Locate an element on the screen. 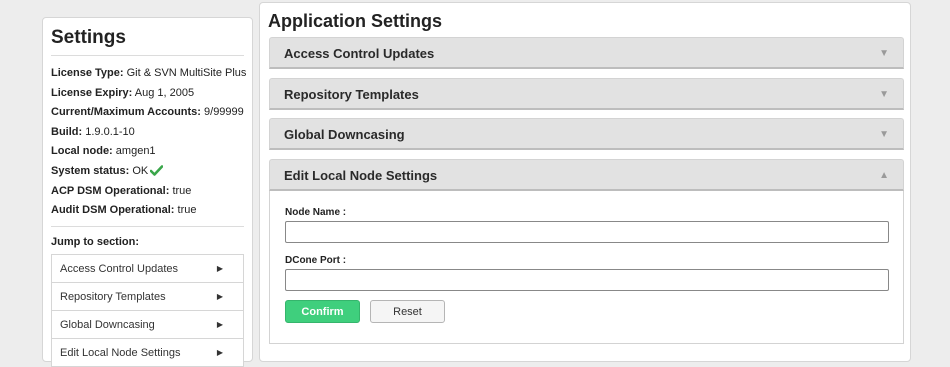 Image resolution: width=950 pixels, height=367 pixels. jump-item-access-control-updates: Access Control Updates ▶ is located at coordinates (147, 268).